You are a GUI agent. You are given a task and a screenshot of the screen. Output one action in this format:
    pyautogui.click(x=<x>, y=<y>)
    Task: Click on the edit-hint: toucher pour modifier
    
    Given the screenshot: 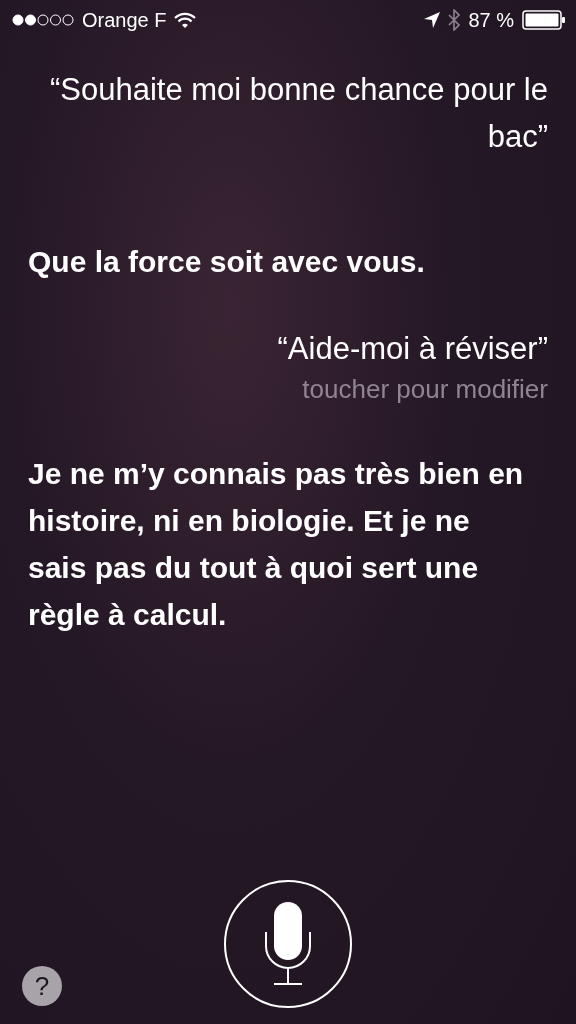 What is the action you would take?
    pyautogui.click(x=425, y=389)
    